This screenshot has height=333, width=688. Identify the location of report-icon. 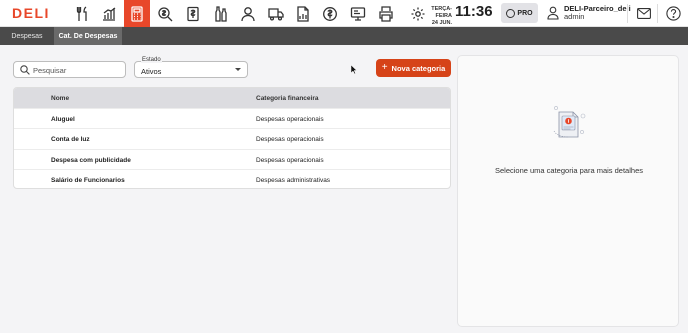
(303, 13).